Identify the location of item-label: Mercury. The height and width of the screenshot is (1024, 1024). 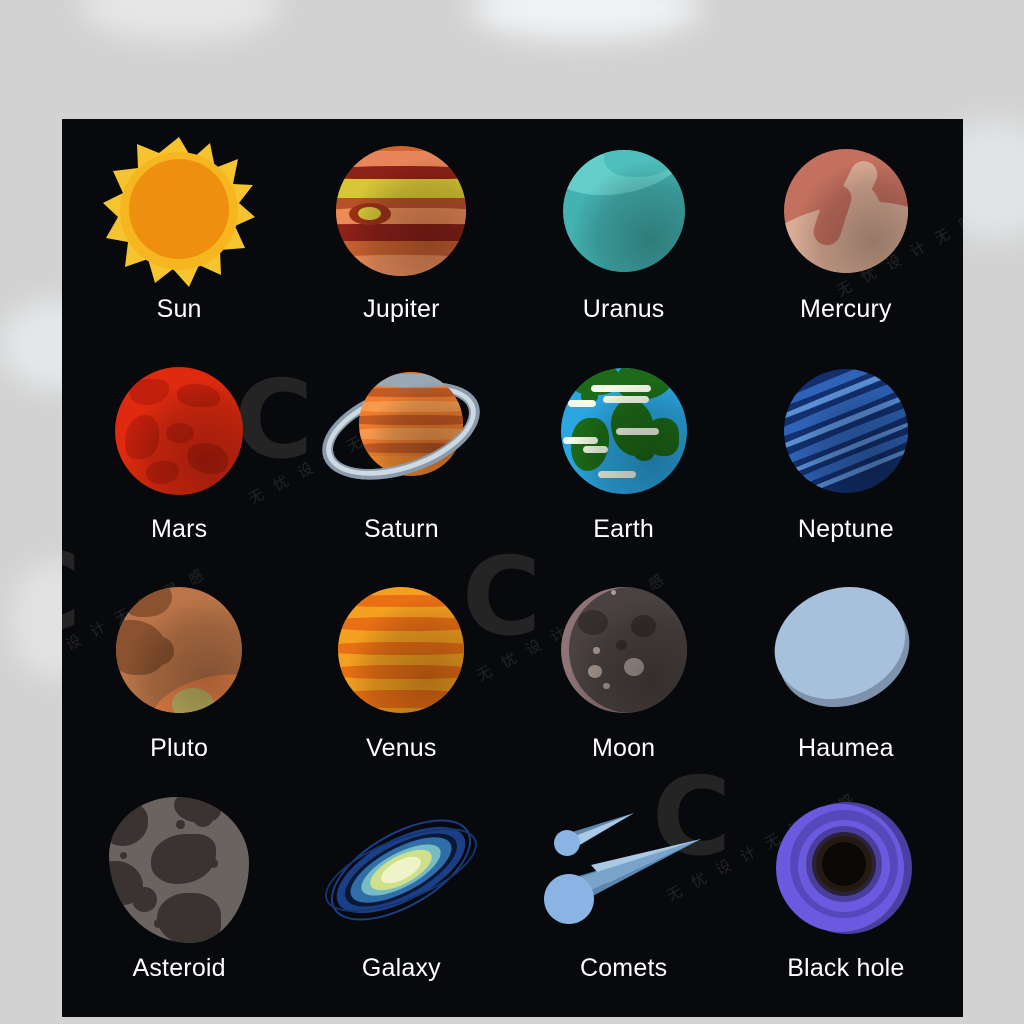
(846, 309).